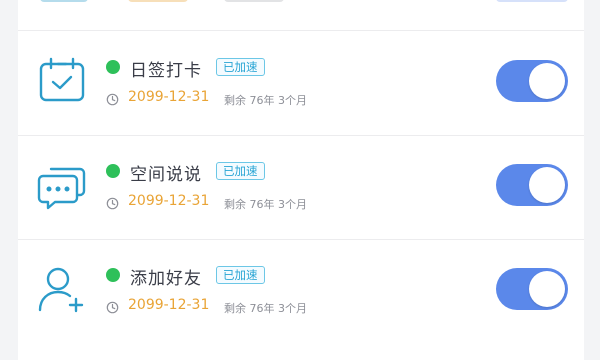  I want to click on toggle-switch-space-posts, so click(532, 185).